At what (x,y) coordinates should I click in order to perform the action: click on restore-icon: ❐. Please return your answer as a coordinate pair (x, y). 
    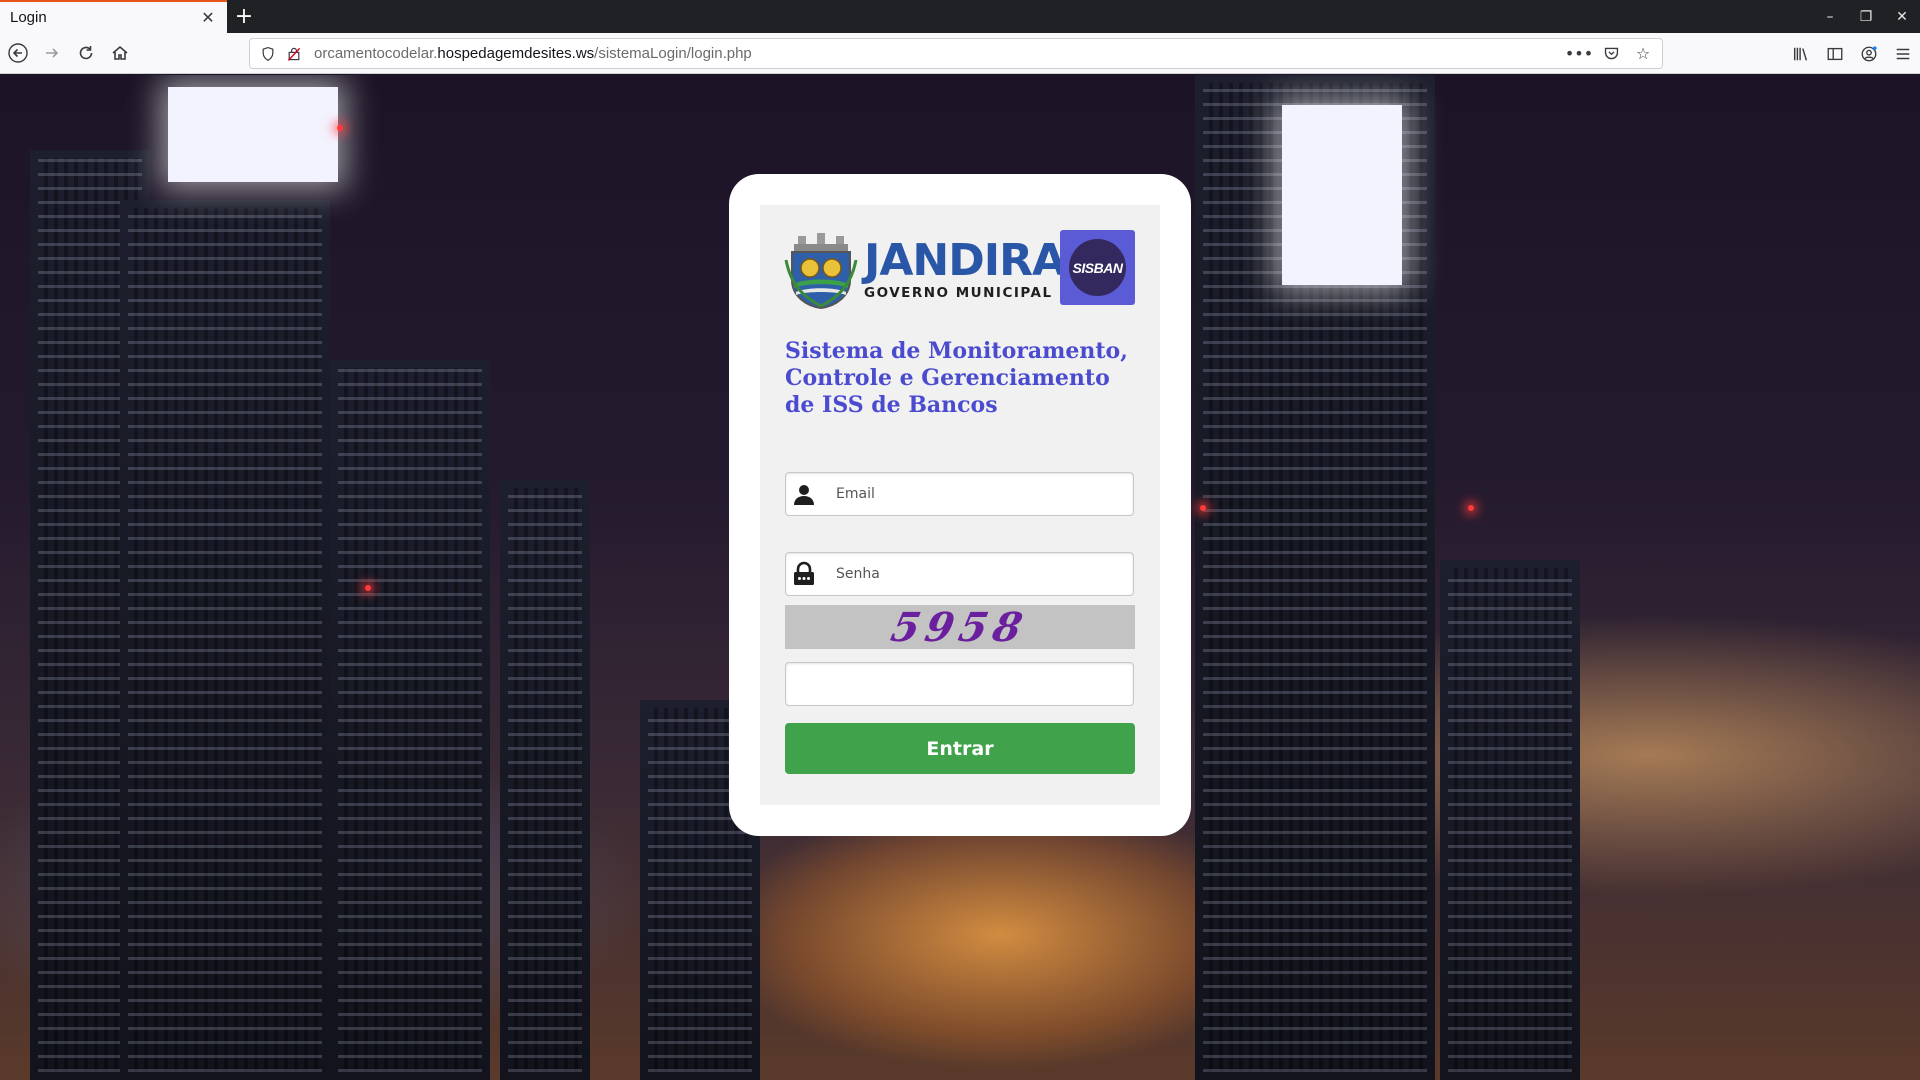
    Looking at the image, I should click on (1866, 16).